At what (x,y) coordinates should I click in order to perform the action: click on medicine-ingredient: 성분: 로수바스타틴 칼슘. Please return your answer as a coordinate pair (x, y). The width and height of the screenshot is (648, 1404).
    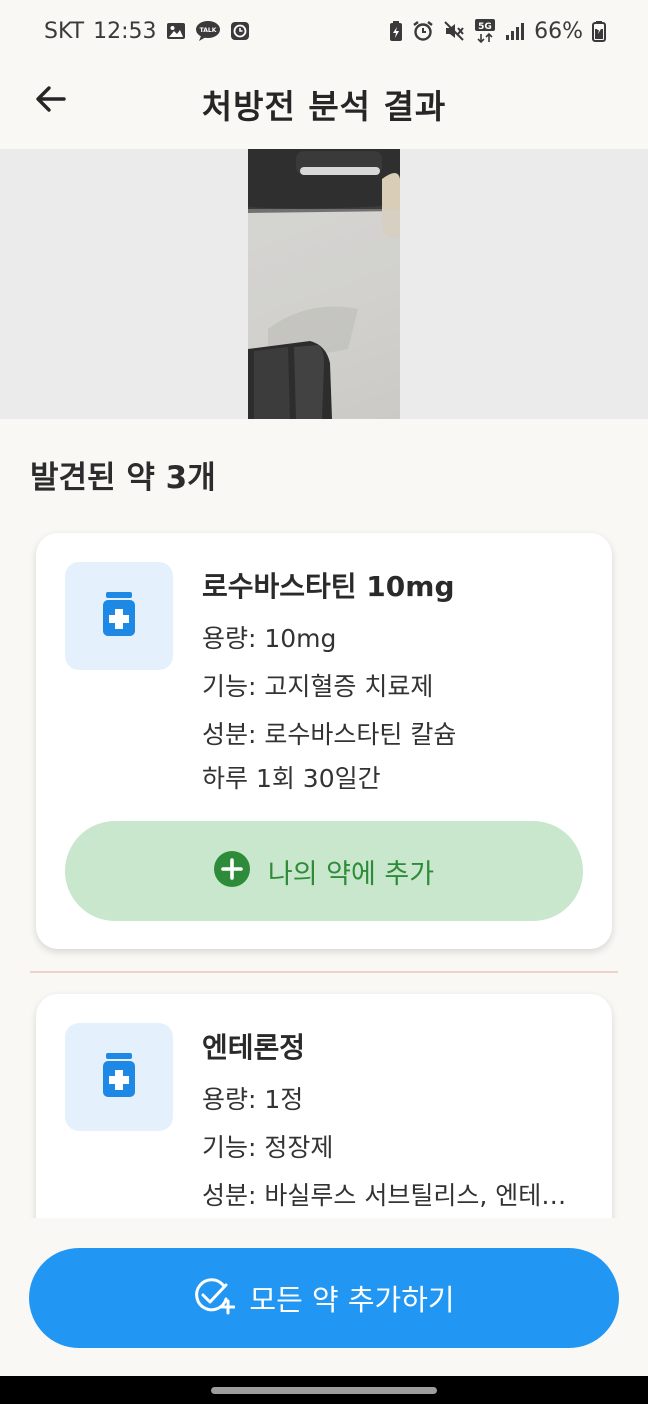
    Looking at the image, I should click on (329, 734).